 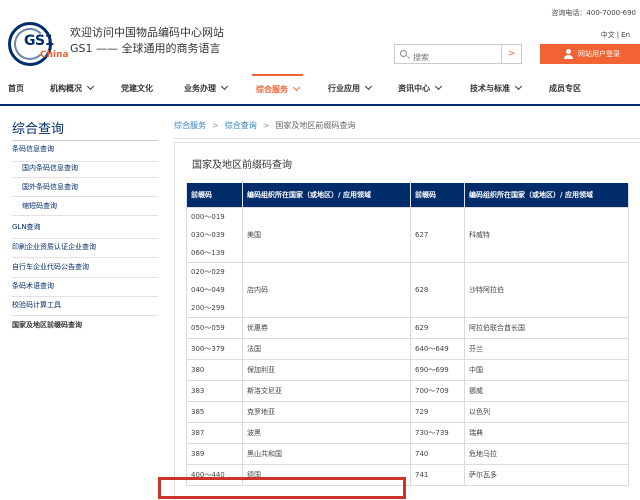 I want to click on user-icon, so click(x=568, y=54).